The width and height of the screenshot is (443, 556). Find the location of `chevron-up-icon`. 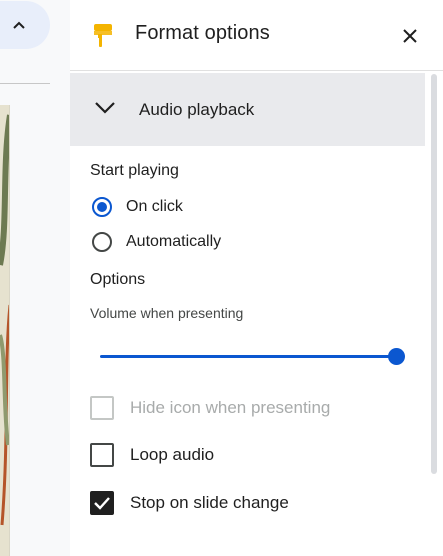

chevron-up-icon is located at coordinates (19, 25).